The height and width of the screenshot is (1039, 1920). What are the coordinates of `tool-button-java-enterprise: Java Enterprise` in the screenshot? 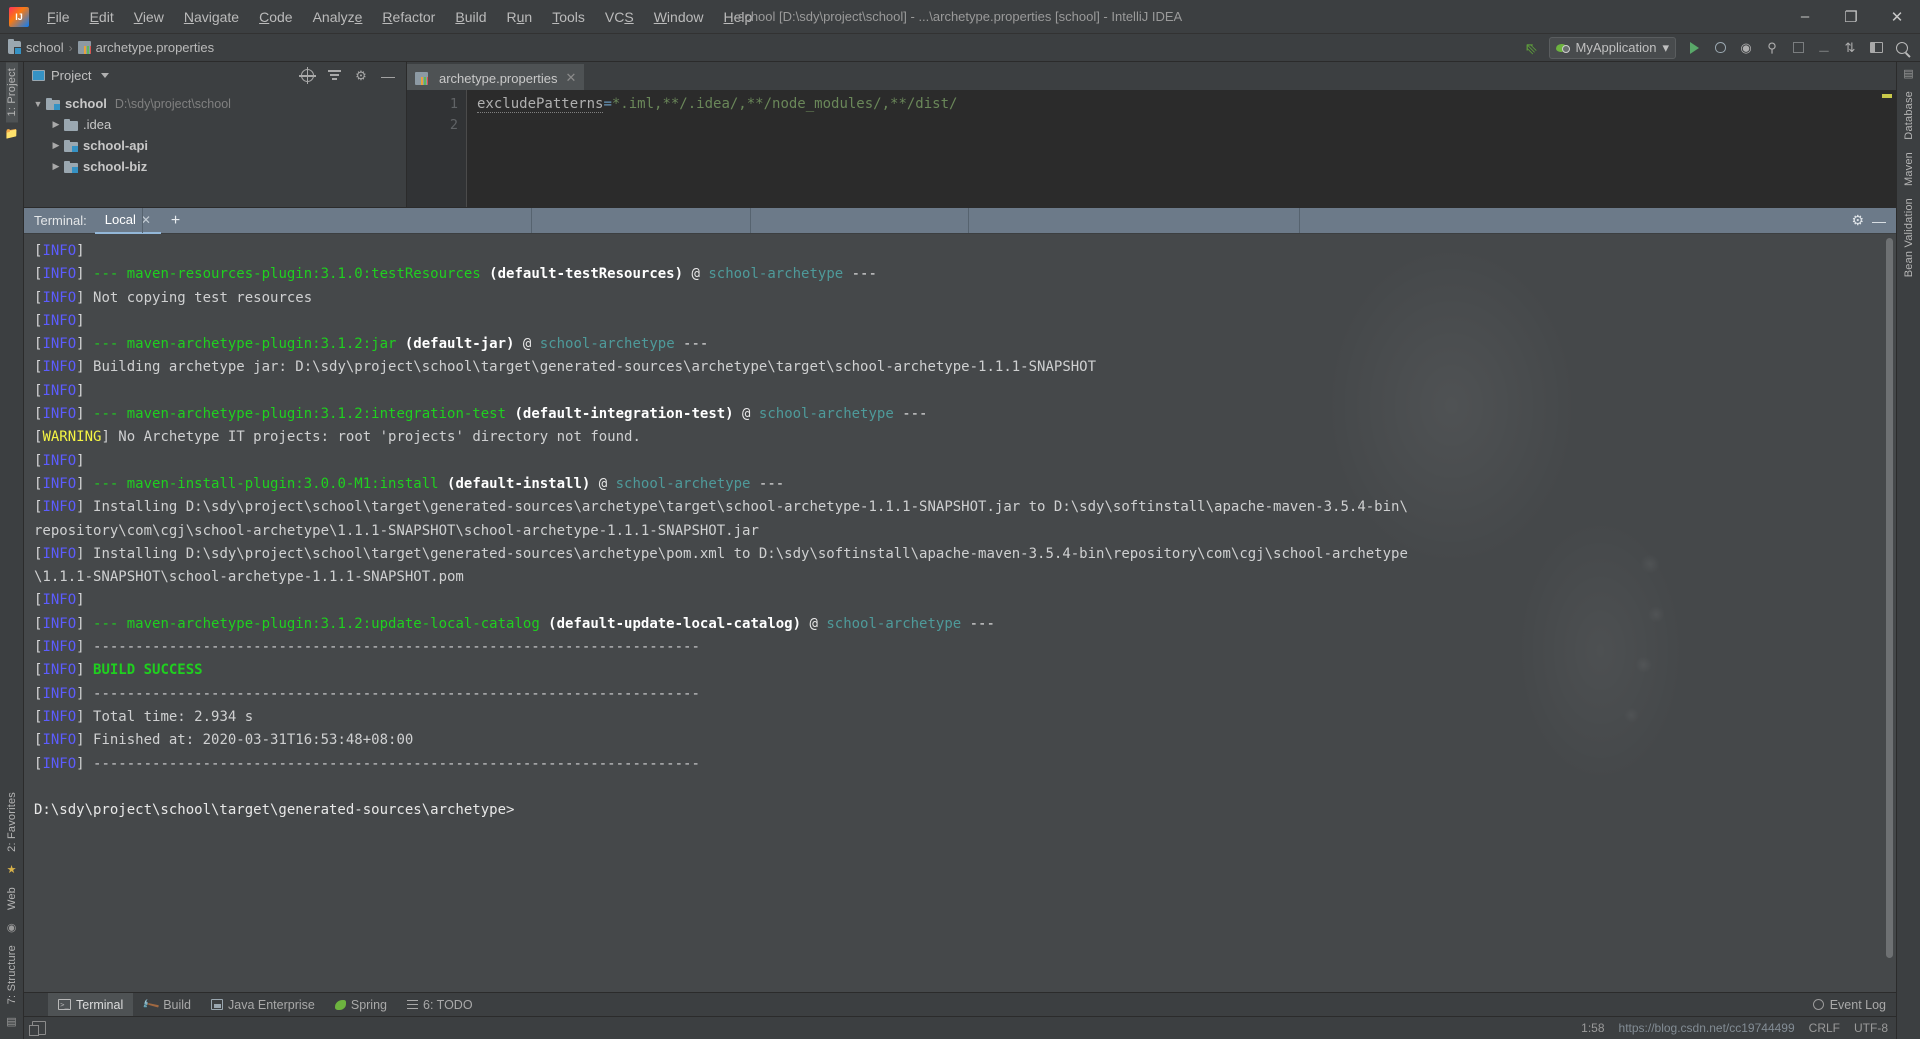 It's located at (263, 1005).